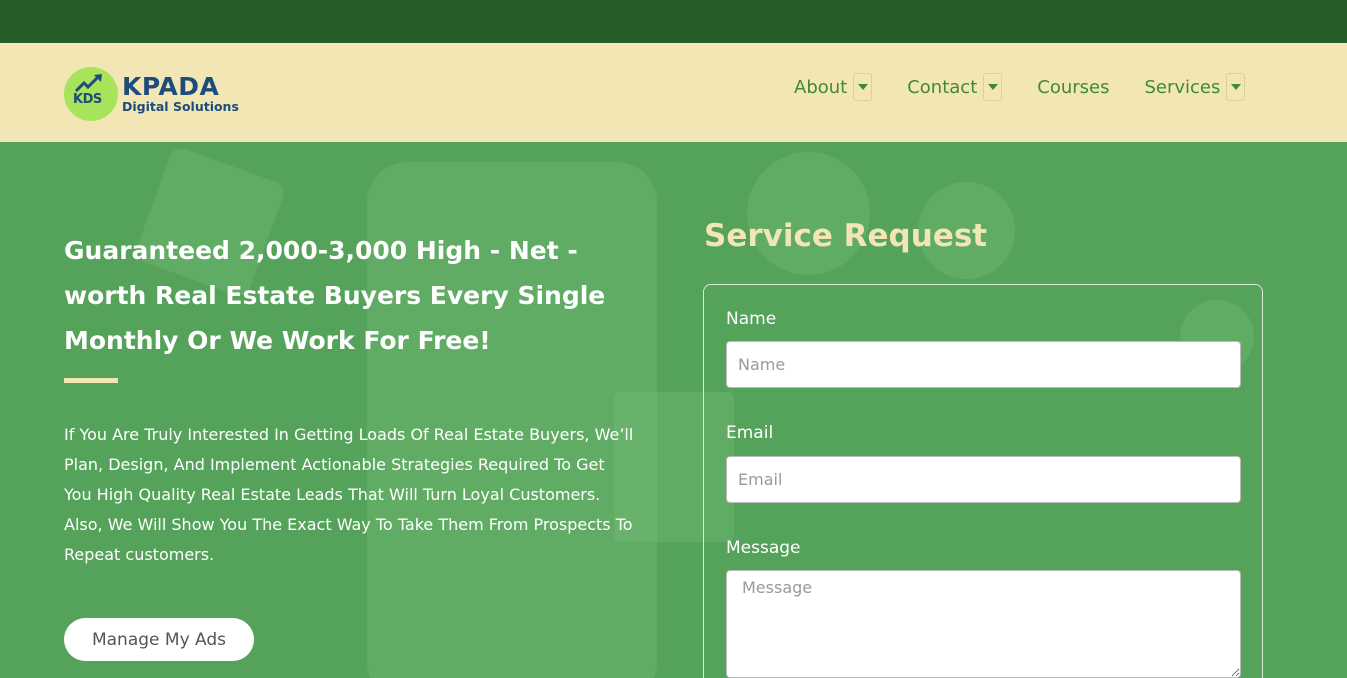 This screenshot has width=1347, height=678. What do you see at coordinates (1020, 87) in the screenshot?
I see `main-nav: About Contact Courses Services` at bounding box center [1020, 87].